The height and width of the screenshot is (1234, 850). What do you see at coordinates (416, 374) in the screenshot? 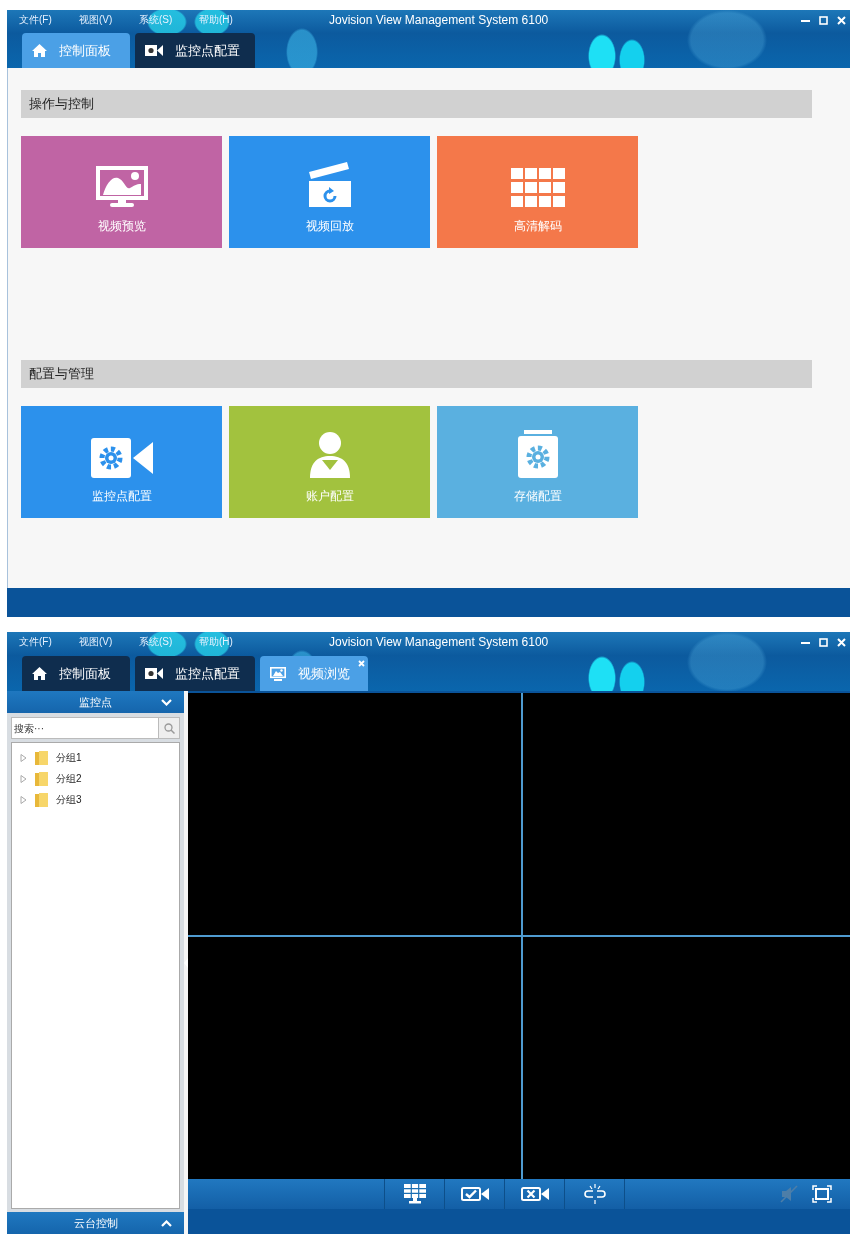
I see `section-heading: 配置与管理` at bounding box center [416, 374].